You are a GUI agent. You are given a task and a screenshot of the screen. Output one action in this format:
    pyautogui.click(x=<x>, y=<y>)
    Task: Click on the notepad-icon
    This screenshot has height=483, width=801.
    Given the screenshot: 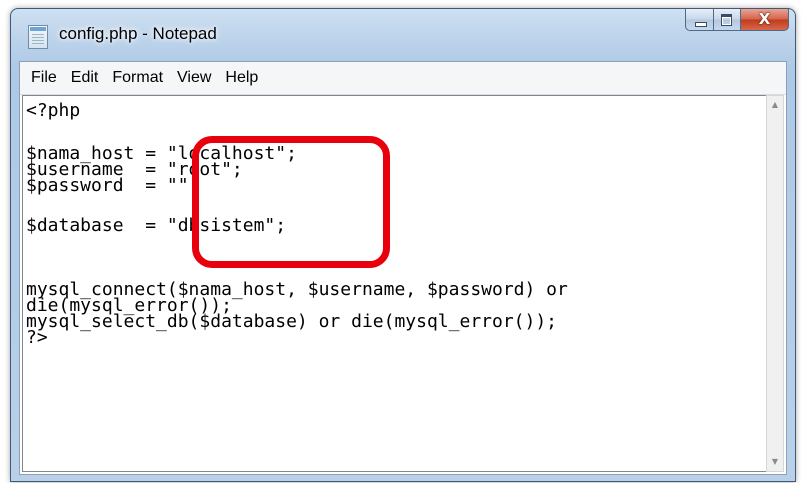 What is the action you would take?
    pyautogui.click(x=38, y=37)
    